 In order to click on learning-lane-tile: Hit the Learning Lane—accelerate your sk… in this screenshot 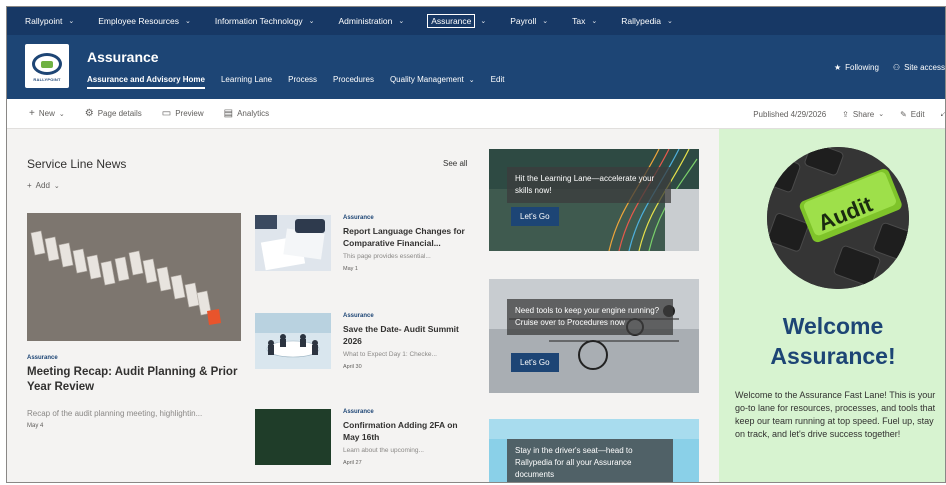, I will do `click(594, 200)`.